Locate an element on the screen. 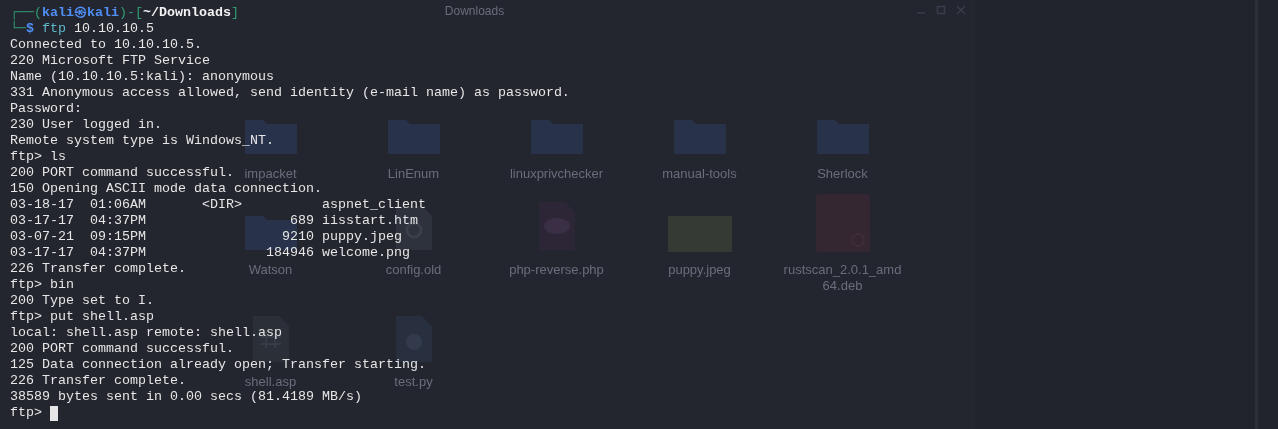 This screenshot has height=429, width=1278. file-label: LinEnum is located at coordinates (413, 174).